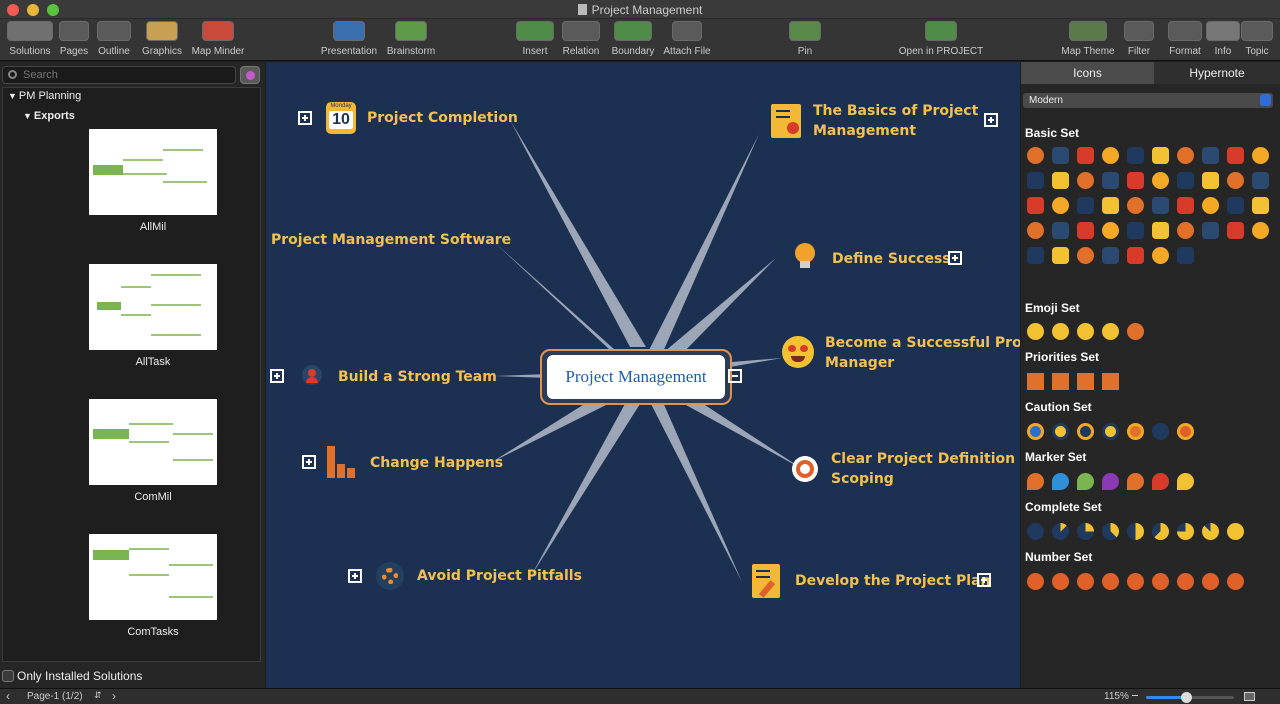 The height and width of the screenshot is (704, 1280). Describe the element at coordinates (309, 462) in the screenshot. I see `expand-change-button` at that location.